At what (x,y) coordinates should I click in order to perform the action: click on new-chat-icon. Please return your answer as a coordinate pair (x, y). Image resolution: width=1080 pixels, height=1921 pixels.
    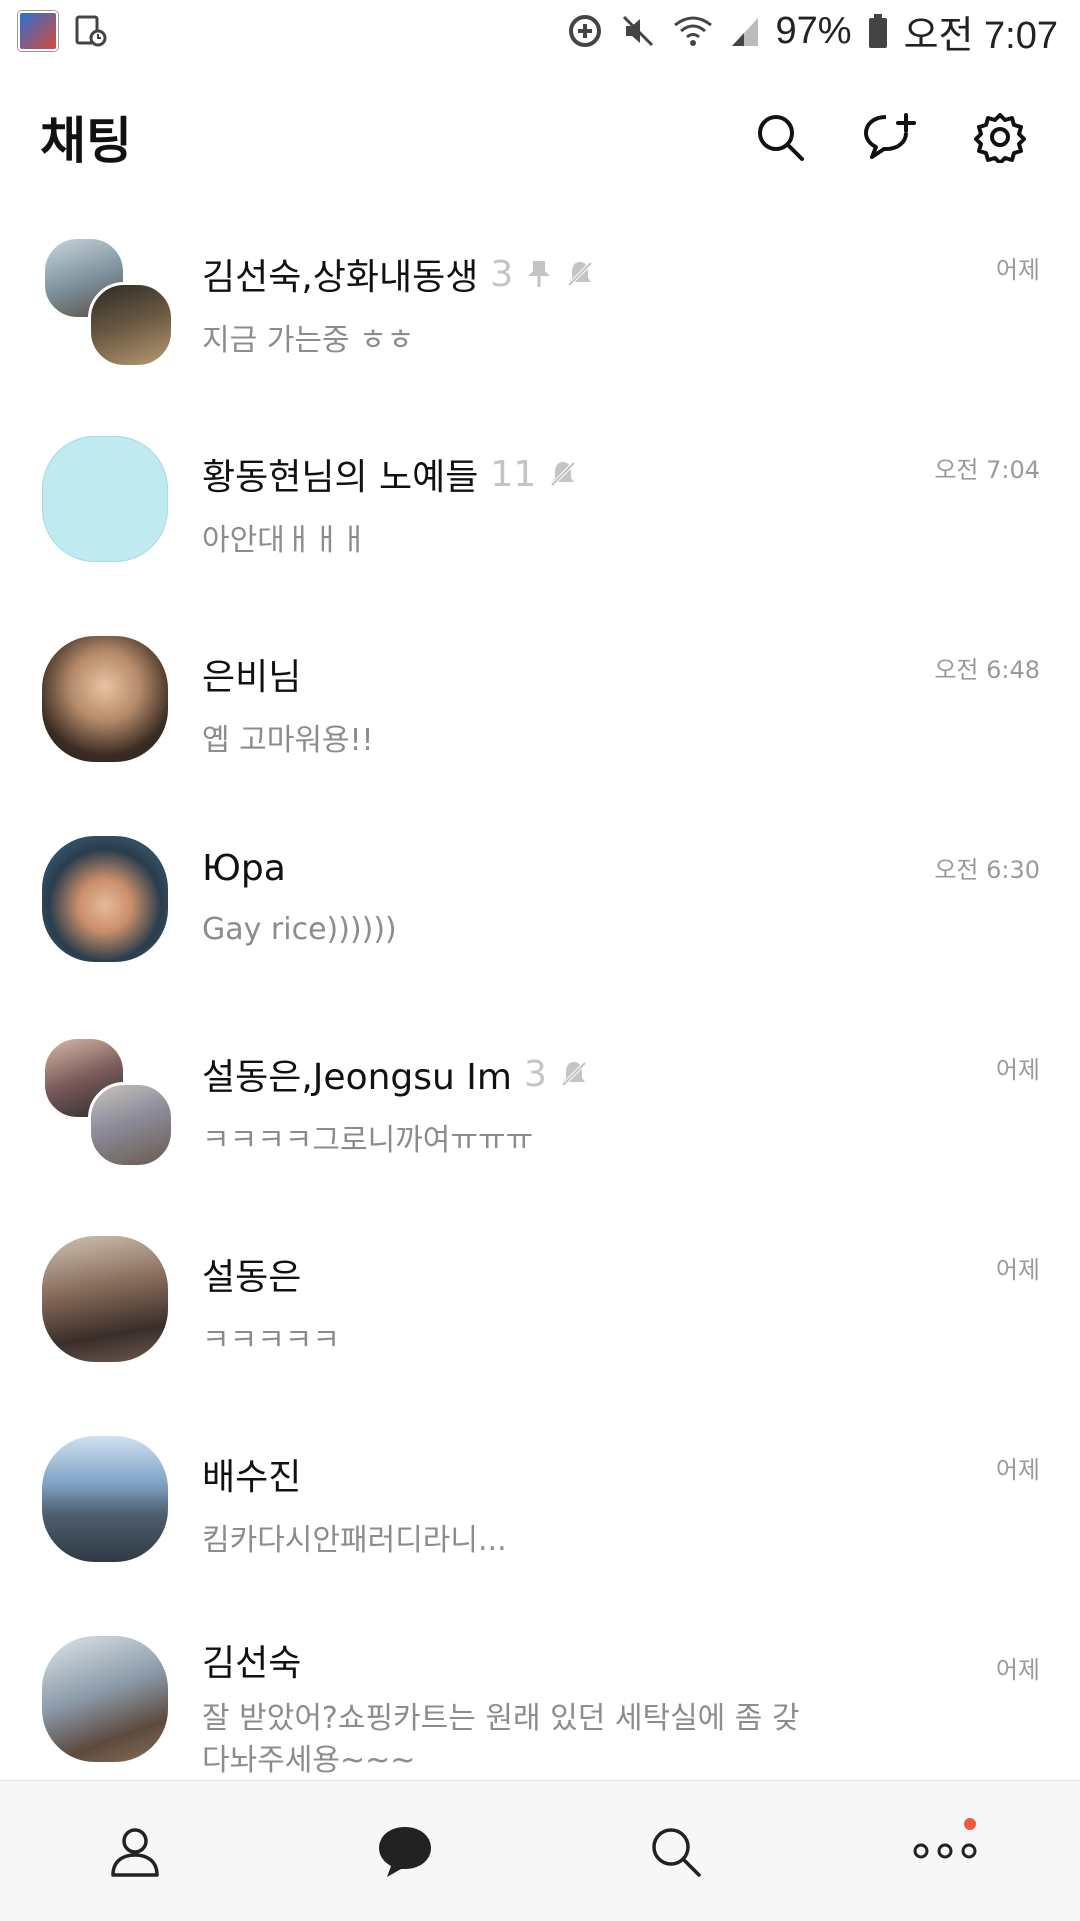
    Looking at the image, I should click on (890, 136).